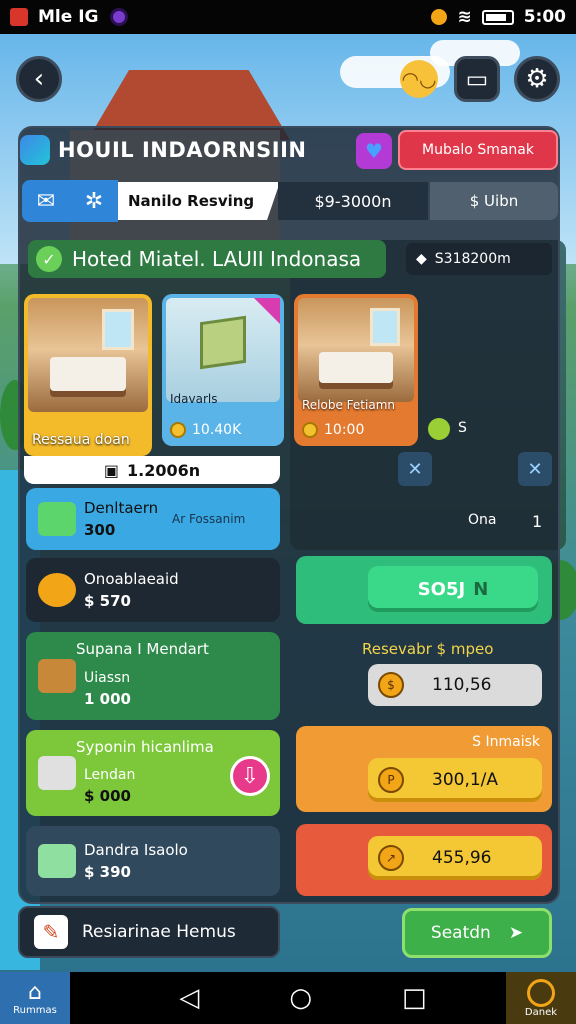 The height and width of the screenshot is (1024, 576). I want to click on profile-tab-label: Danek, so click(541, 1012).